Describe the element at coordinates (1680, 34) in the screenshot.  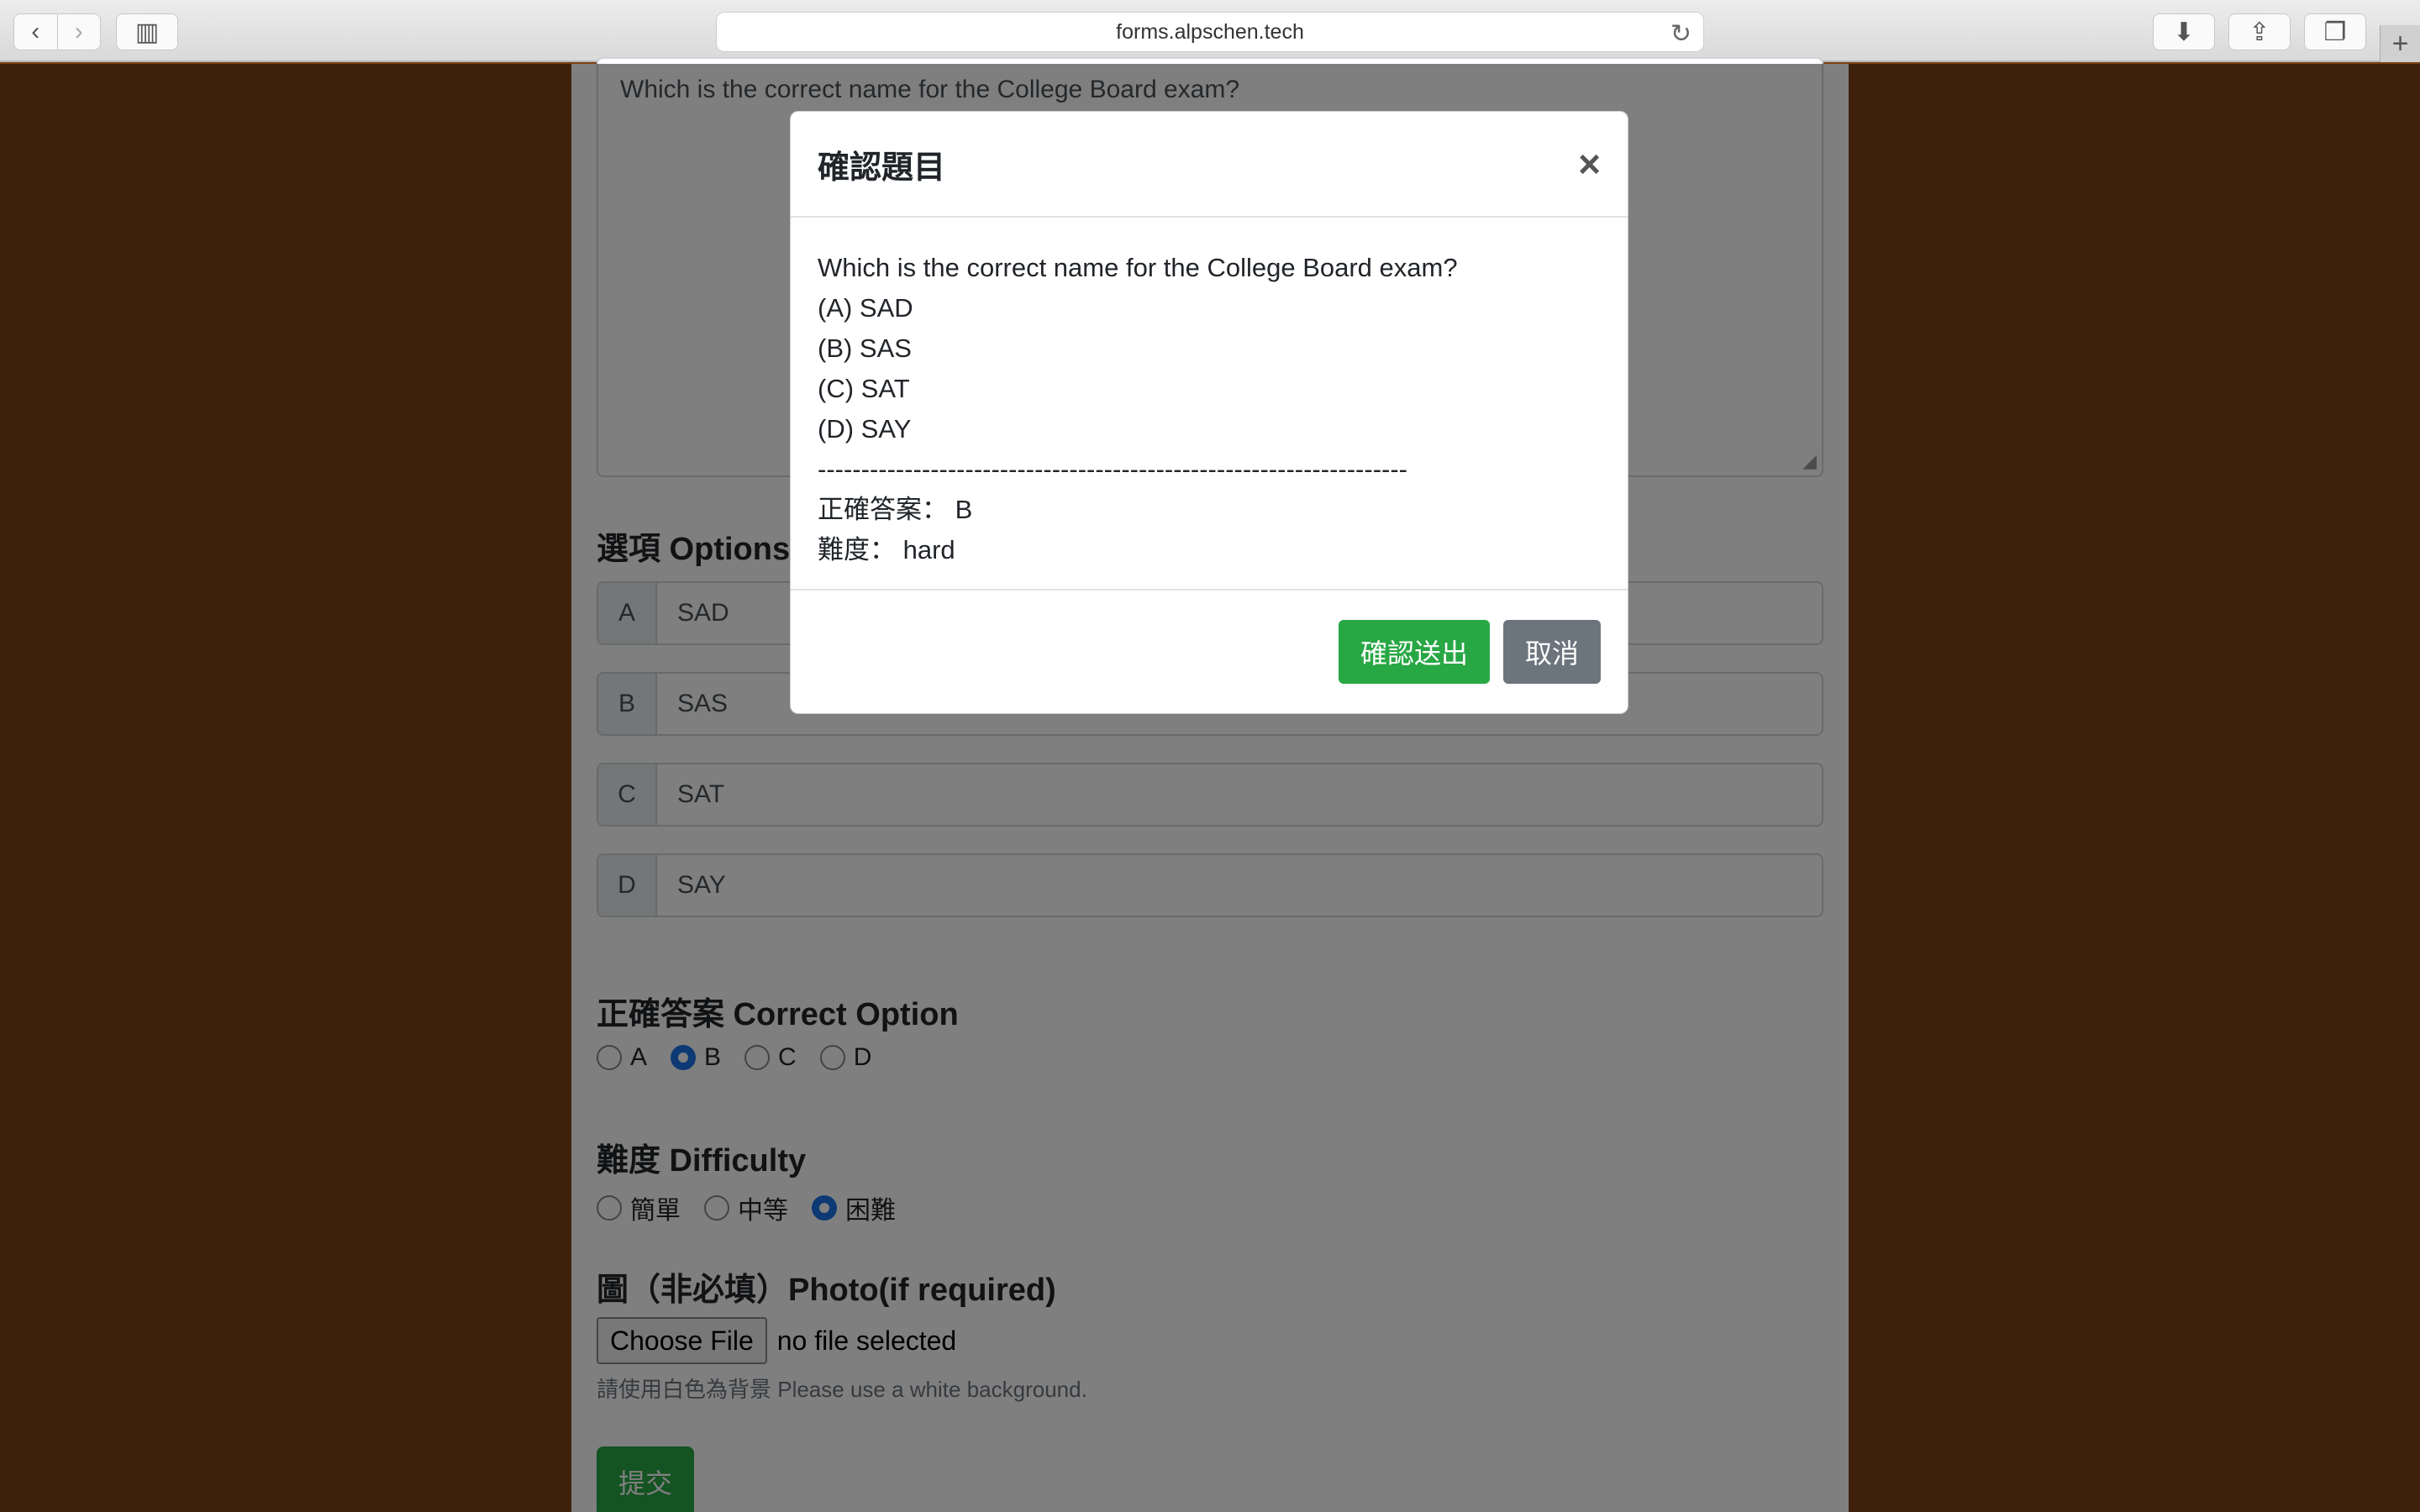
I see `reload-icon: ↻` at that location.